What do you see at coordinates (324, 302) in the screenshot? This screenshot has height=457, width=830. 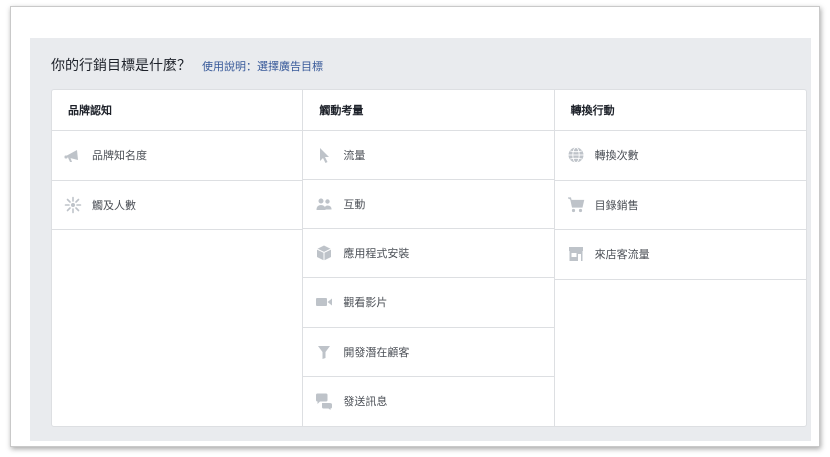 I see `video-camera-icon` at bounding box center [324, 302].